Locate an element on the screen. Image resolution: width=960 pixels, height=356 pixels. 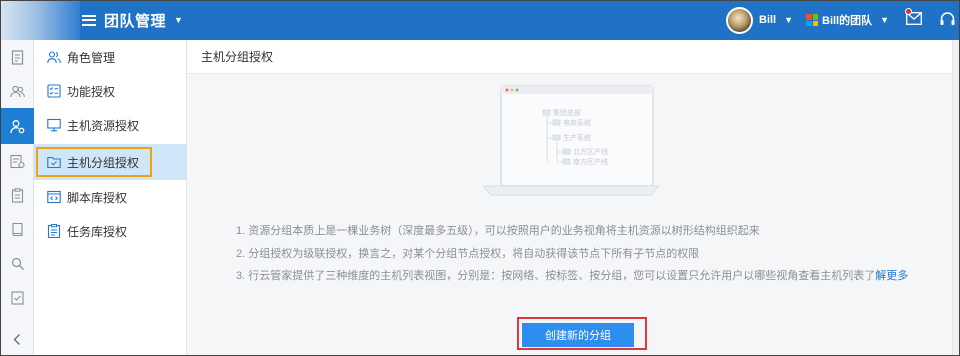
rail-search is located at coordinates (17, 263).